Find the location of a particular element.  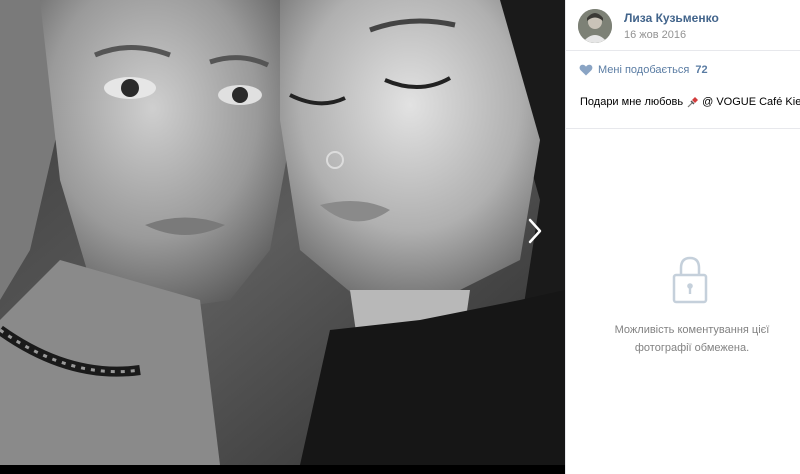

photo-caption: Подари мне любовь @ VOGUE Café Kiev is located at coordinates (690, 102).